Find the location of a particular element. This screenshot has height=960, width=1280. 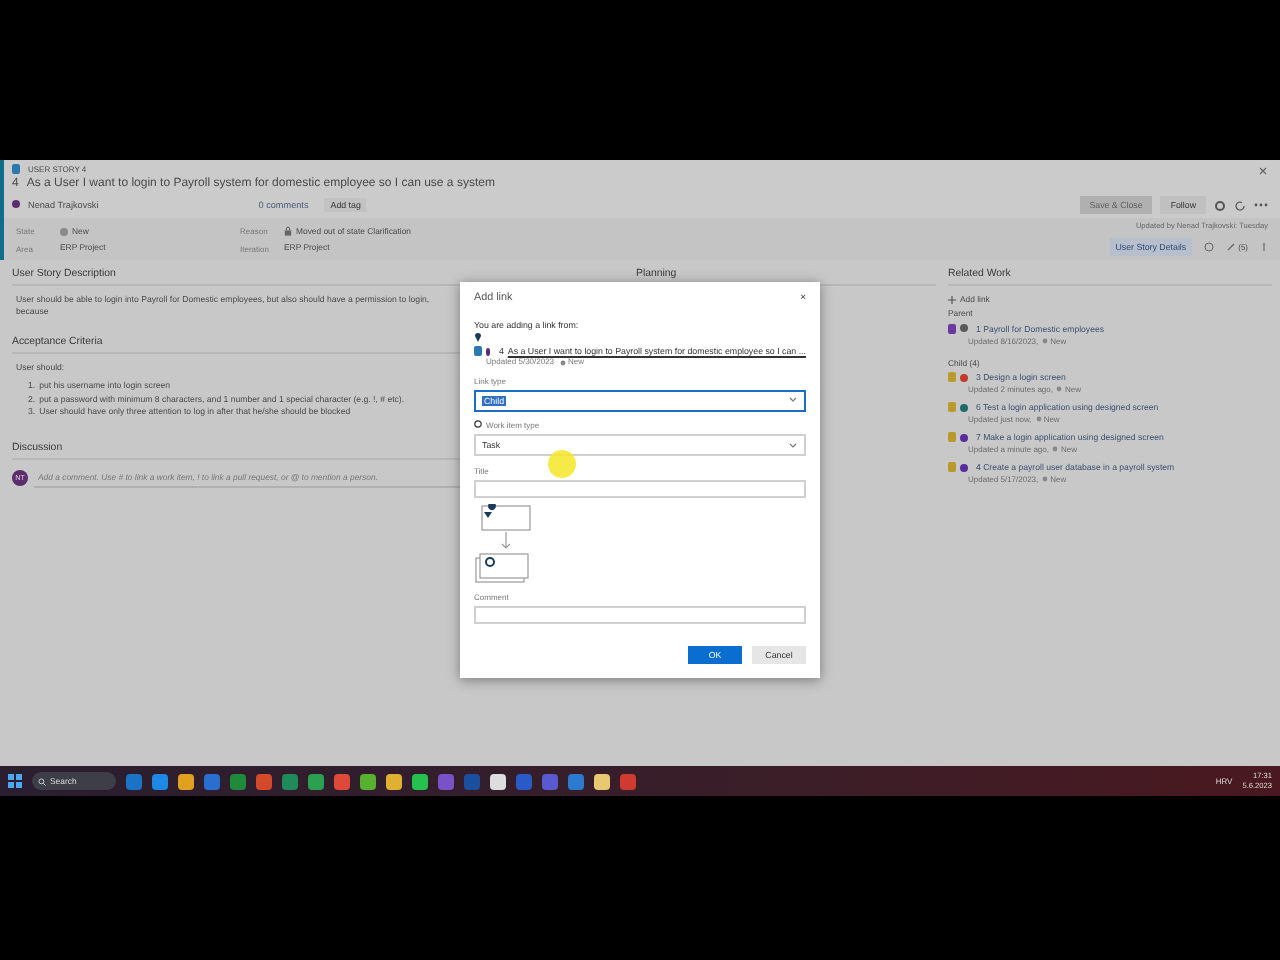

more-icon is located at coordinates (1261, 205).